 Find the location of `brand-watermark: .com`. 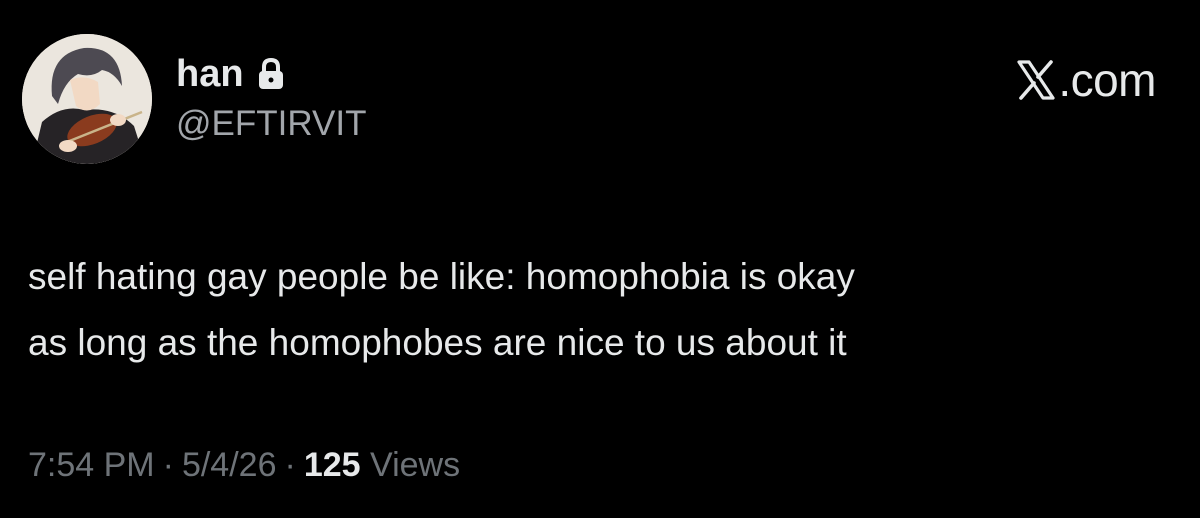

brand-watermark: .com is located at coordinates (1086, 80).